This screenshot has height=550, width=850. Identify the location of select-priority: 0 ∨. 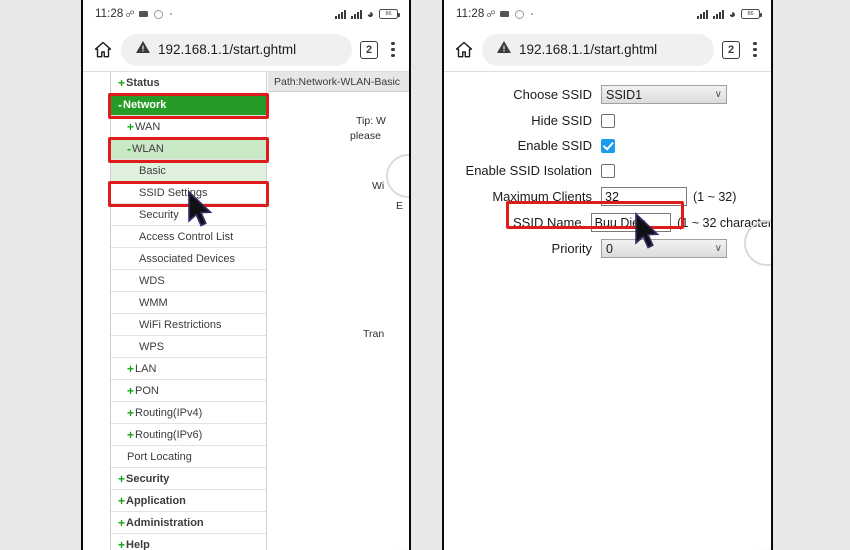
(664, 248).